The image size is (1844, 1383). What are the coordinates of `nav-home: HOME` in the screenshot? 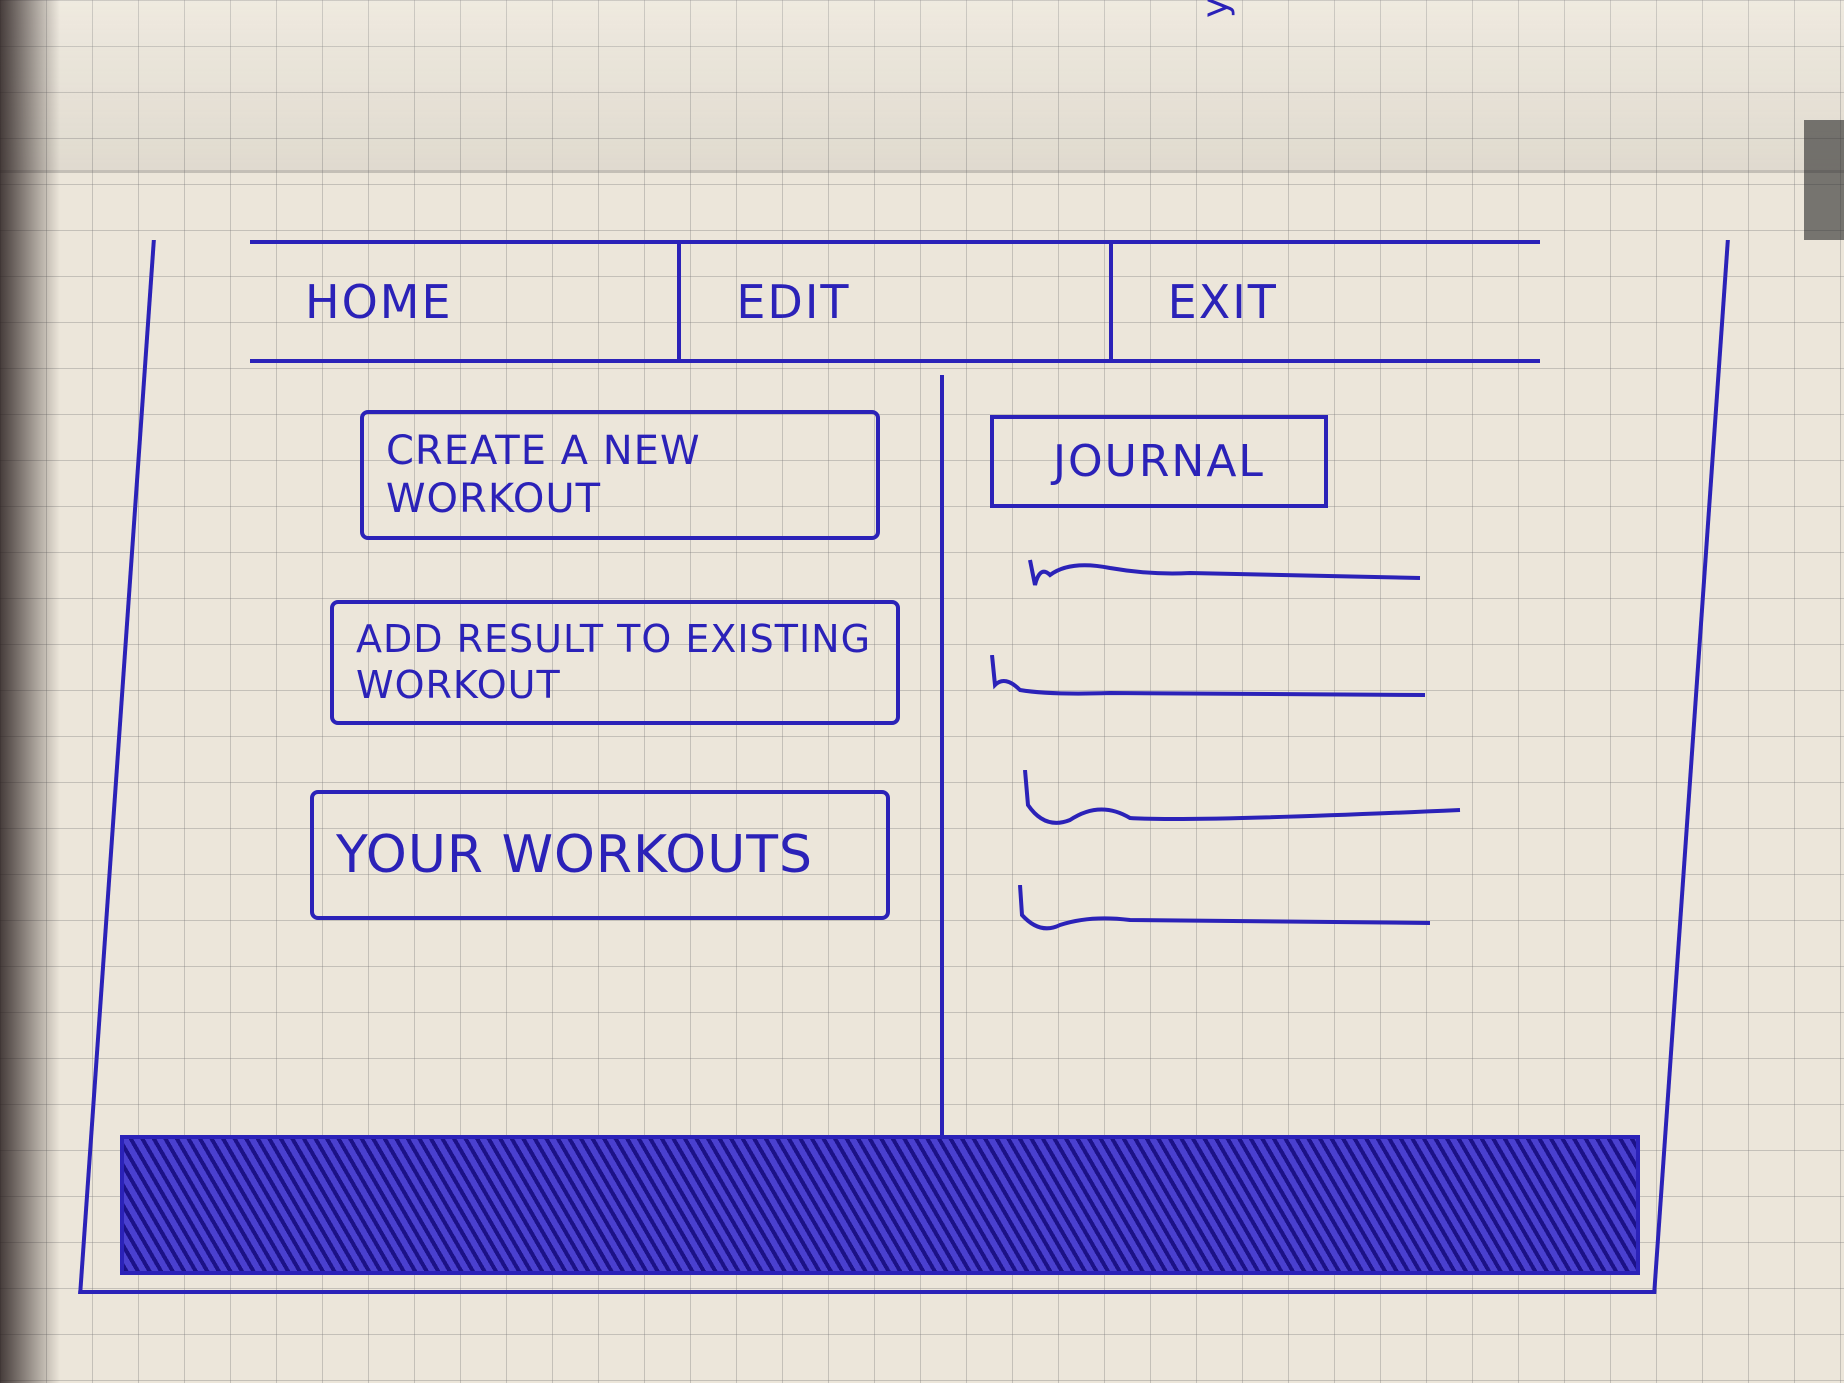 It's located at (466, 301).